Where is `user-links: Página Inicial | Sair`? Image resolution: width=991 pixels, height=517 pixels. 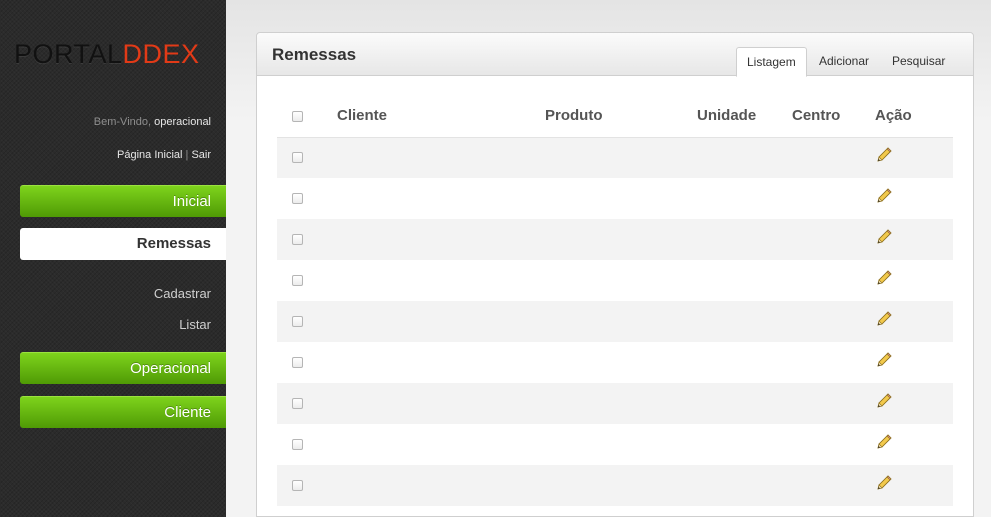 user-links: Página Inicial | Sair is located at coordinates (164, 155).